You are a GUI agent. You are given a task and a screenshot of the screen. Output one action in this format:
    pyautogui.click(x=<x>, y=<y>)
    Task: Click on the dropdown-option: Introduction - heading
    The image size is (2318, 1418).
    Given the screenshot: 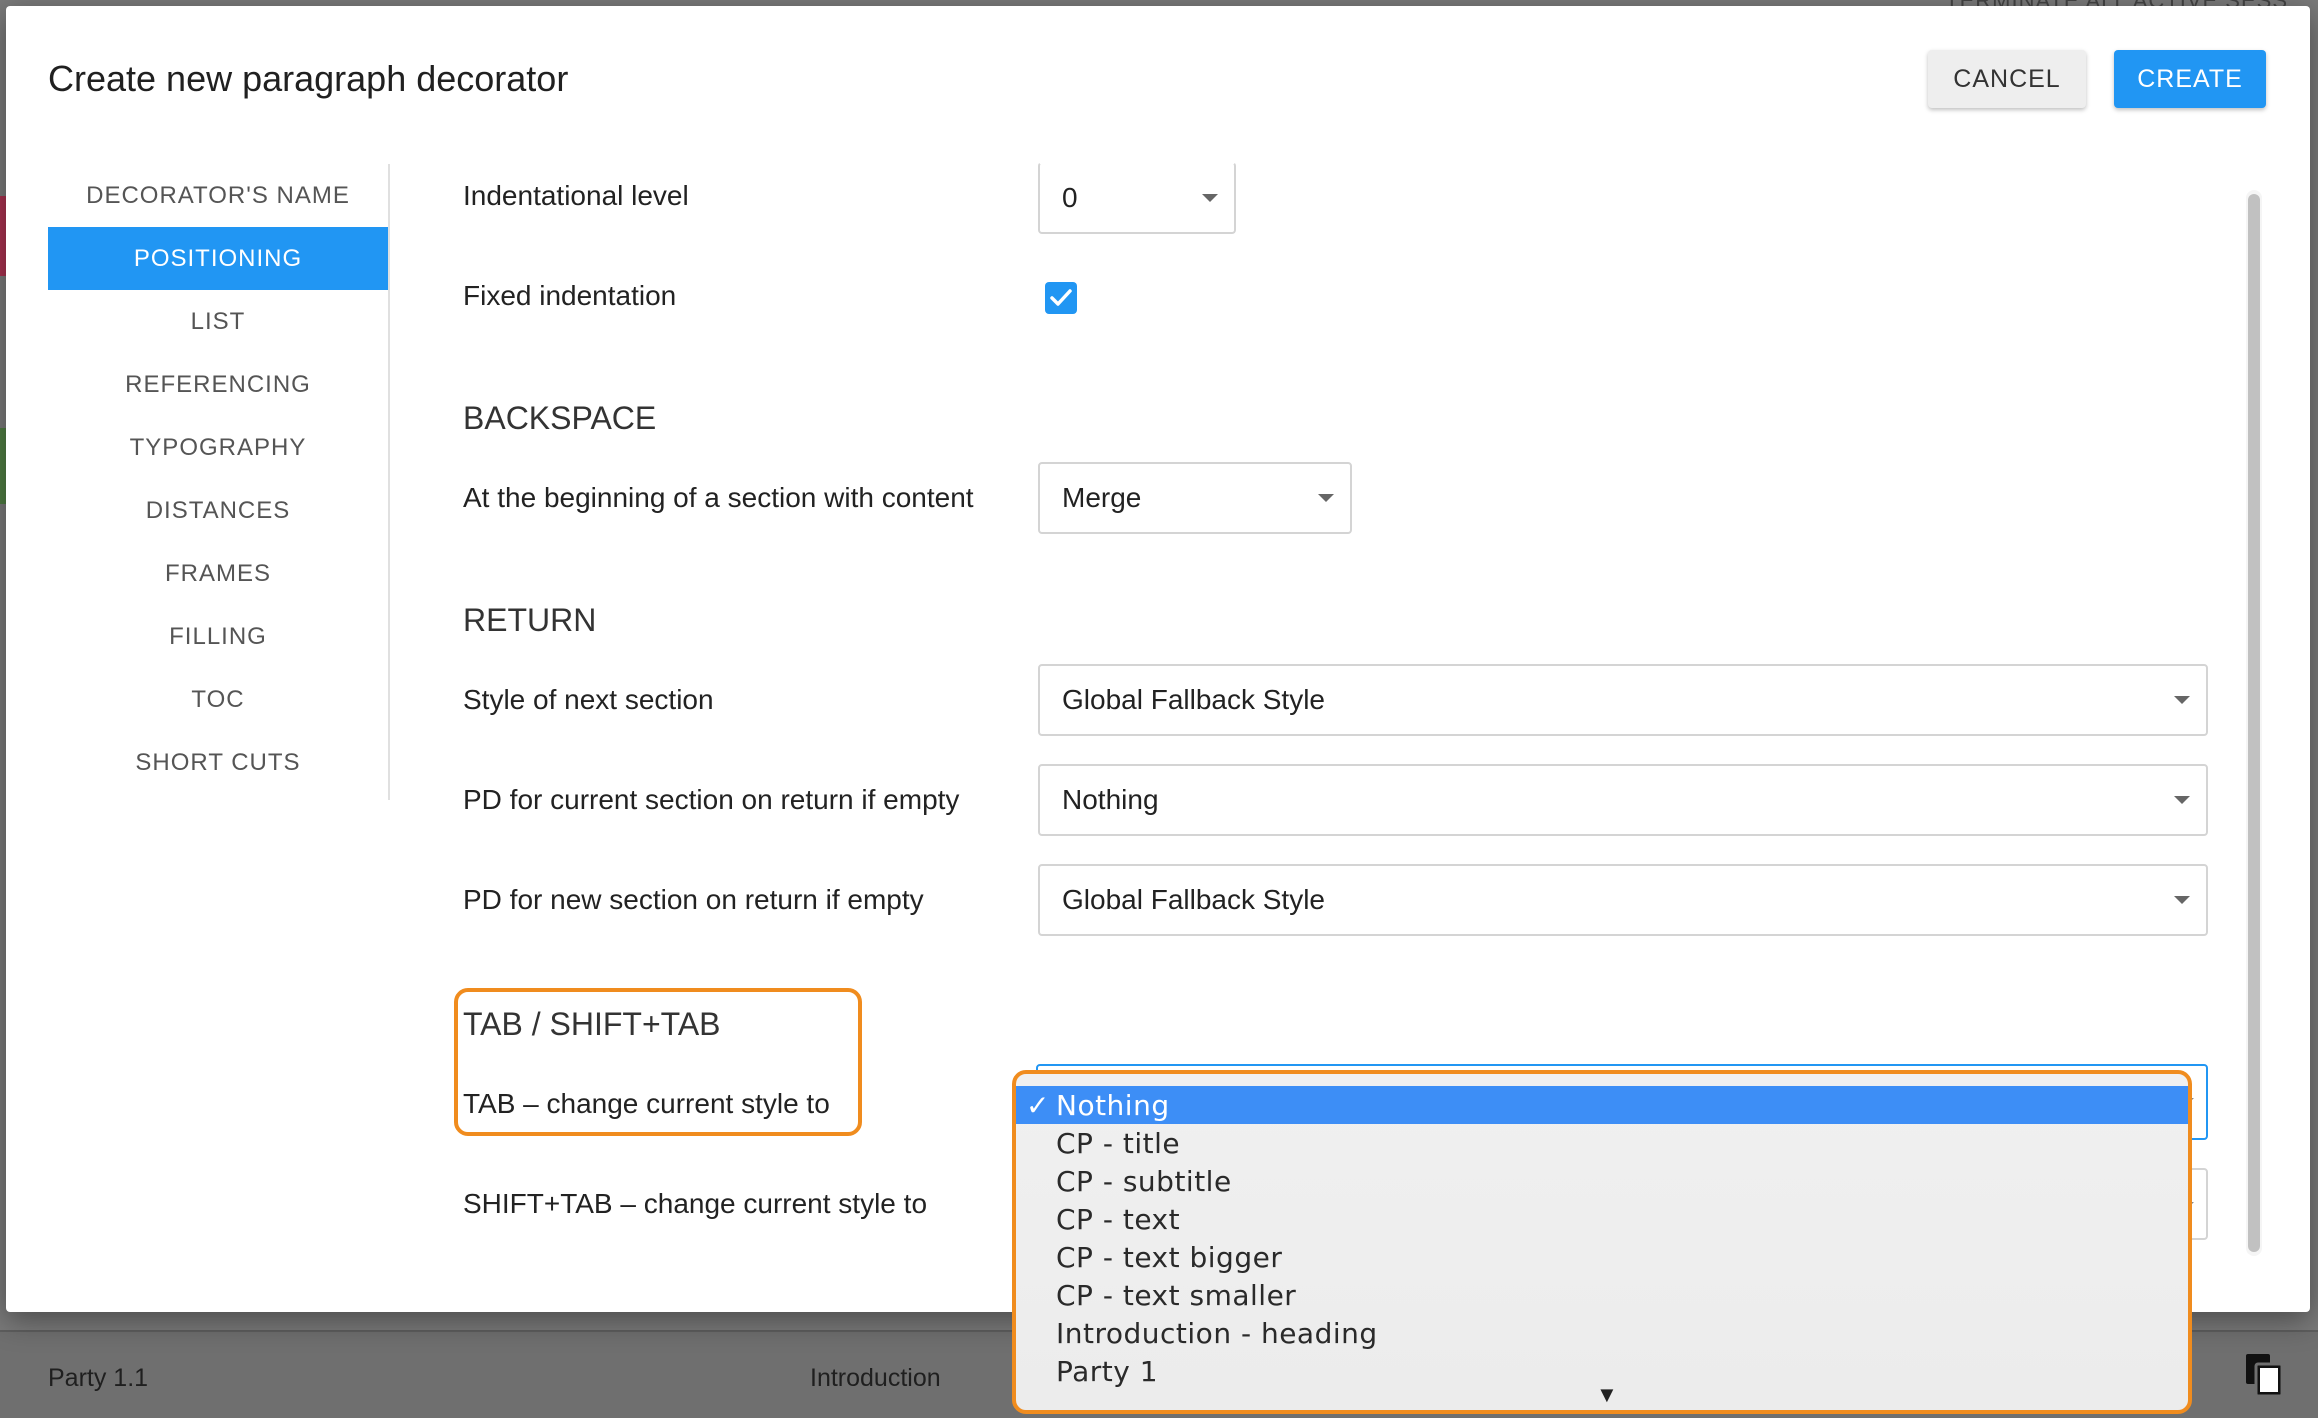 What is the action you would take?
    pyautogui.click(x=1602, y=1333)
    